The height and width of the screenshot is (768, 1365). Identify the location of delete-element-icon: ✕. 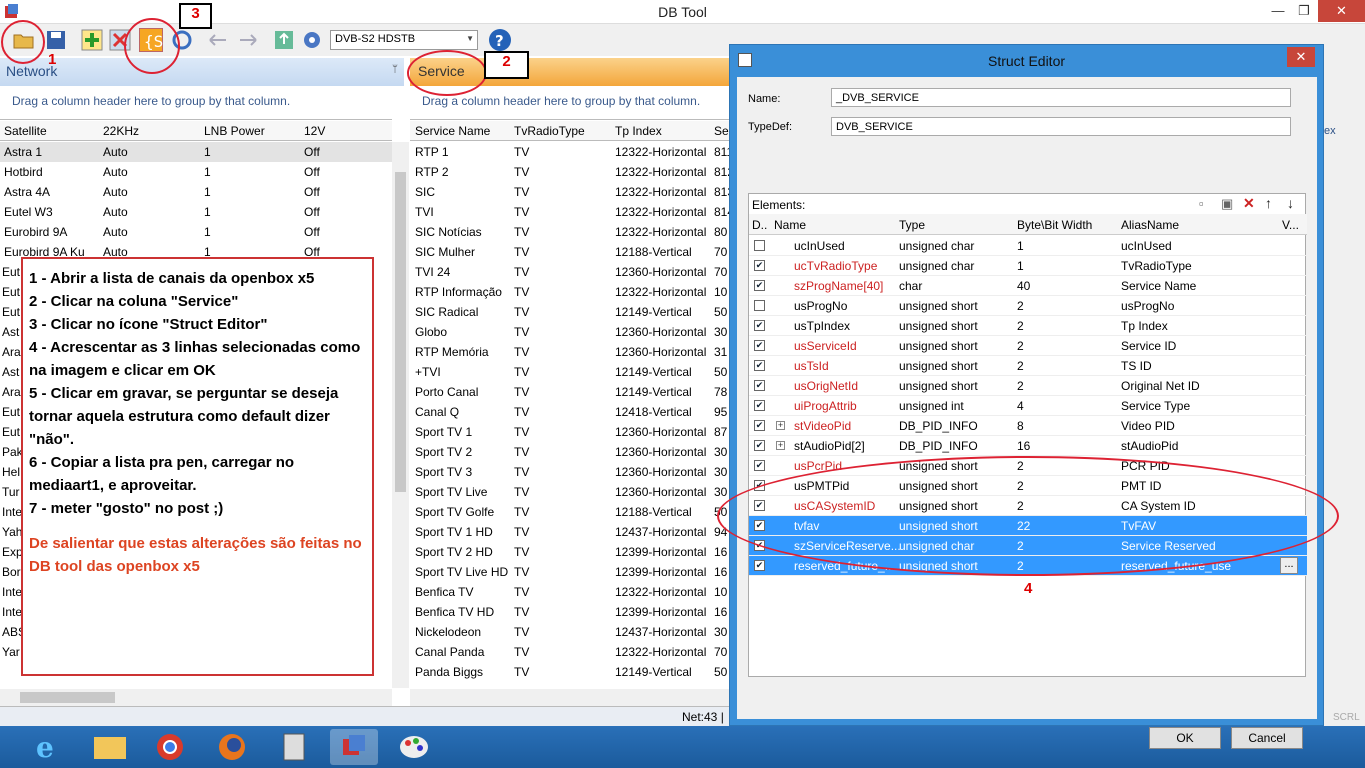
(1249, 203).